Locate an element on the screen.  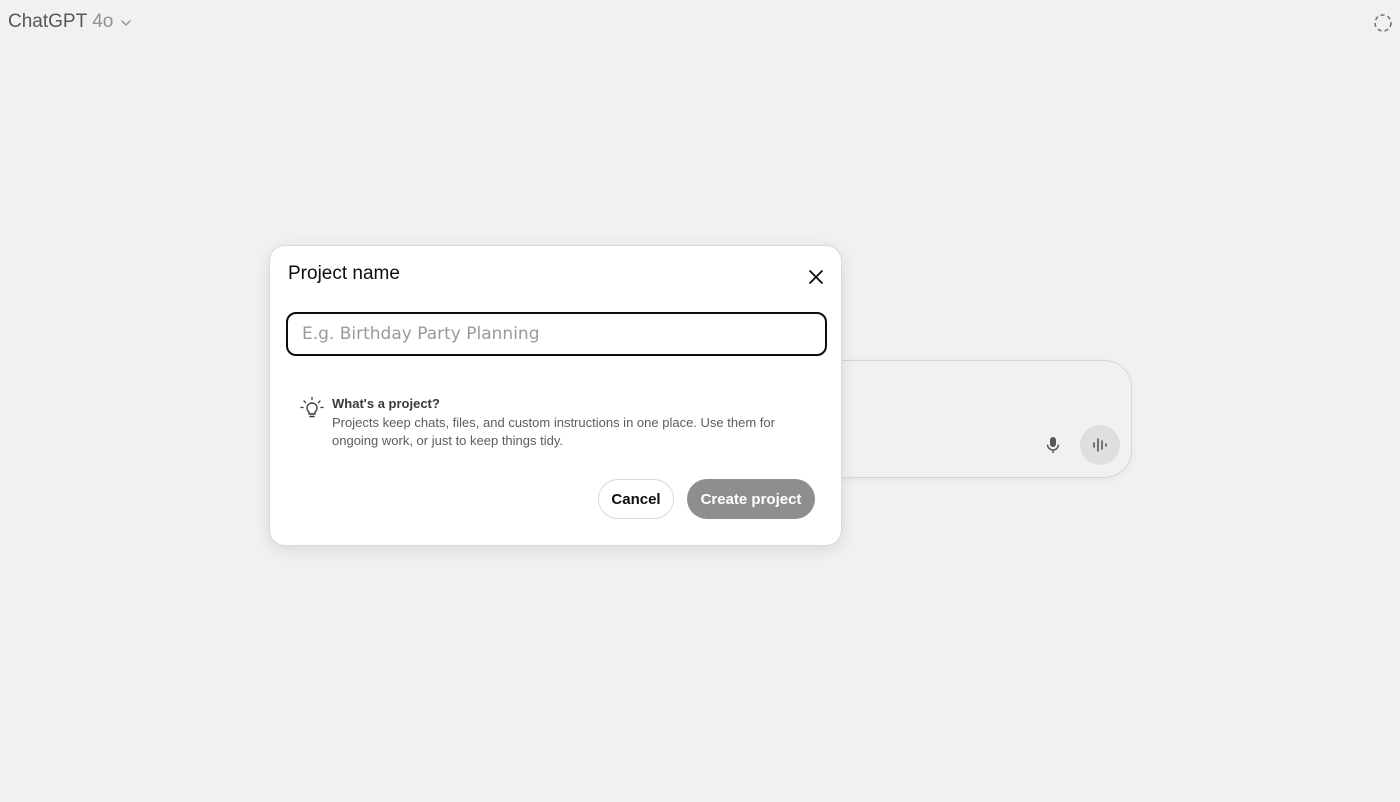
dialog-title: Project name is located at coordinates (344, 273).